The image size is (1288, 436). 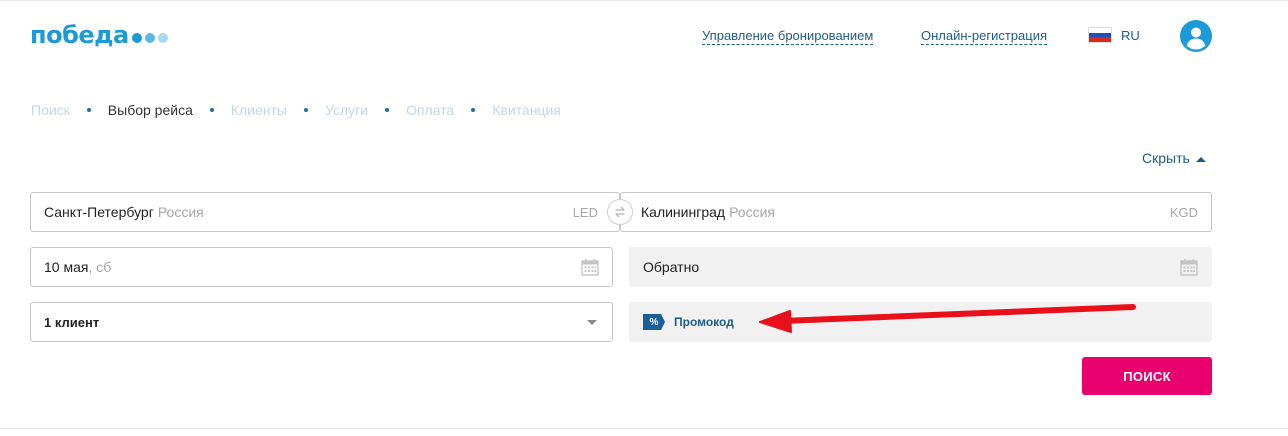 I want to click on percent-tag-icon: %, so click(x=654, y=322).